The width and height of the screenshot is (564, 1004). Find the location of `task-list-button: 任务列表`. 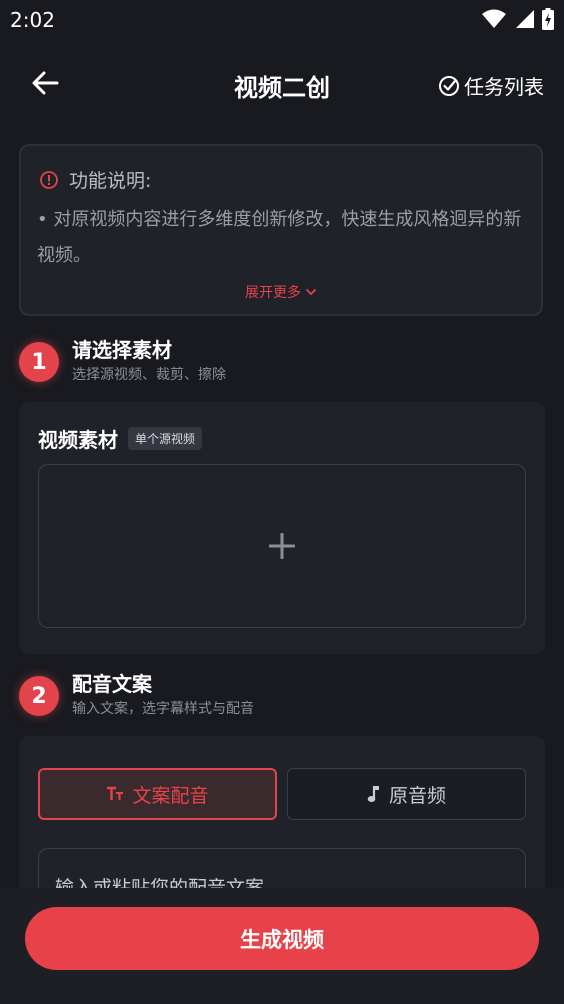

task-list-button: 任务列表 is located at coordinates (491, 85).